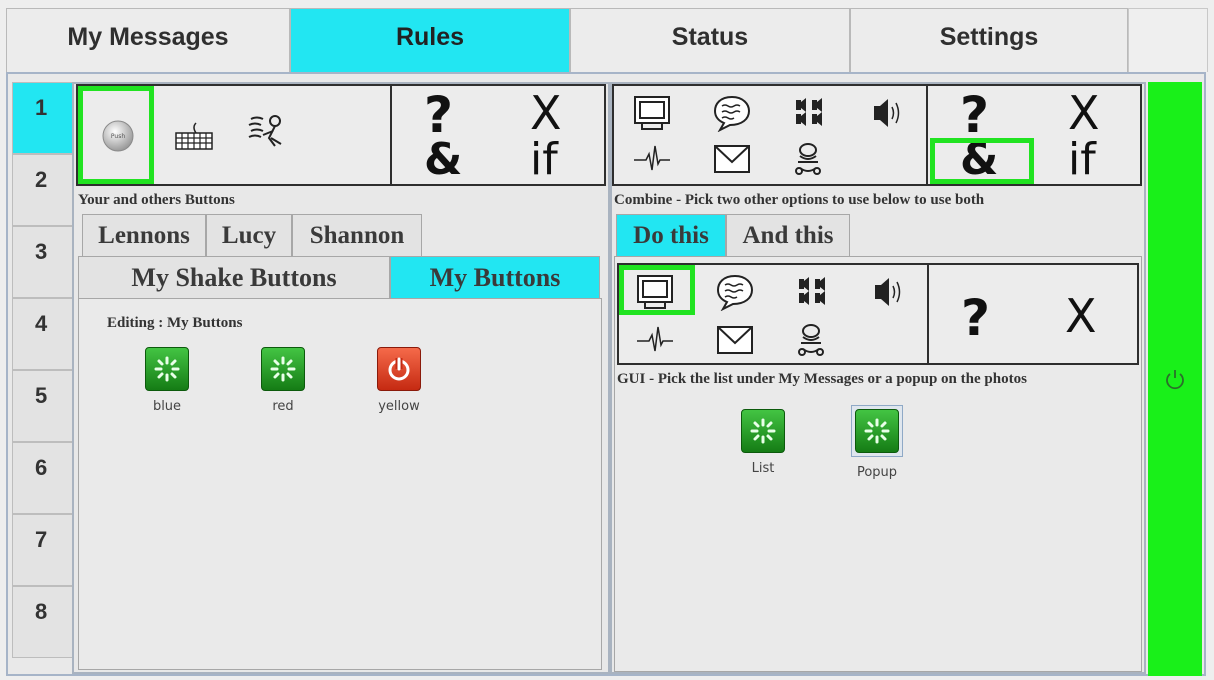  What do you see at coordinates (167, 406) in the screenshot?
I see `button-label: blue` at bounding box center [167, 406].